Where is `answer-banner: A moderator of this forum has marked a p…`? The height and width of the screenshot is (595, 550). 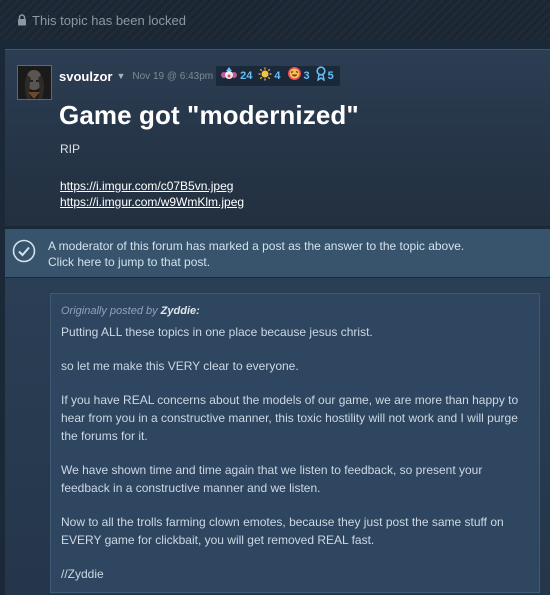 answer-banner: A moderator of this forum has marked a p… is located at coordinates (277, 253).